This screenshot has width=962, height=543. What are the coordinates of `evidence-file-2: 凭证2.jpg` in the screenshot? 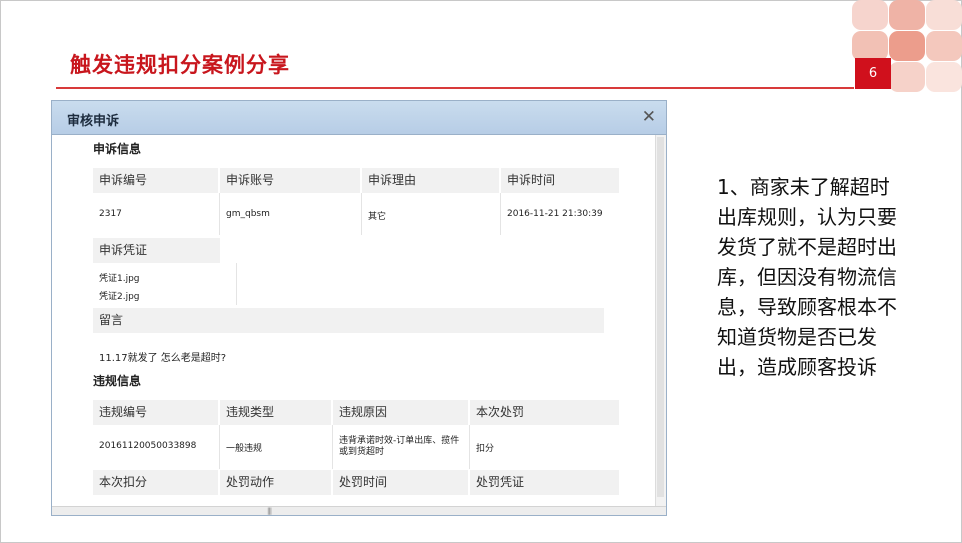 It's located at (116, 295).